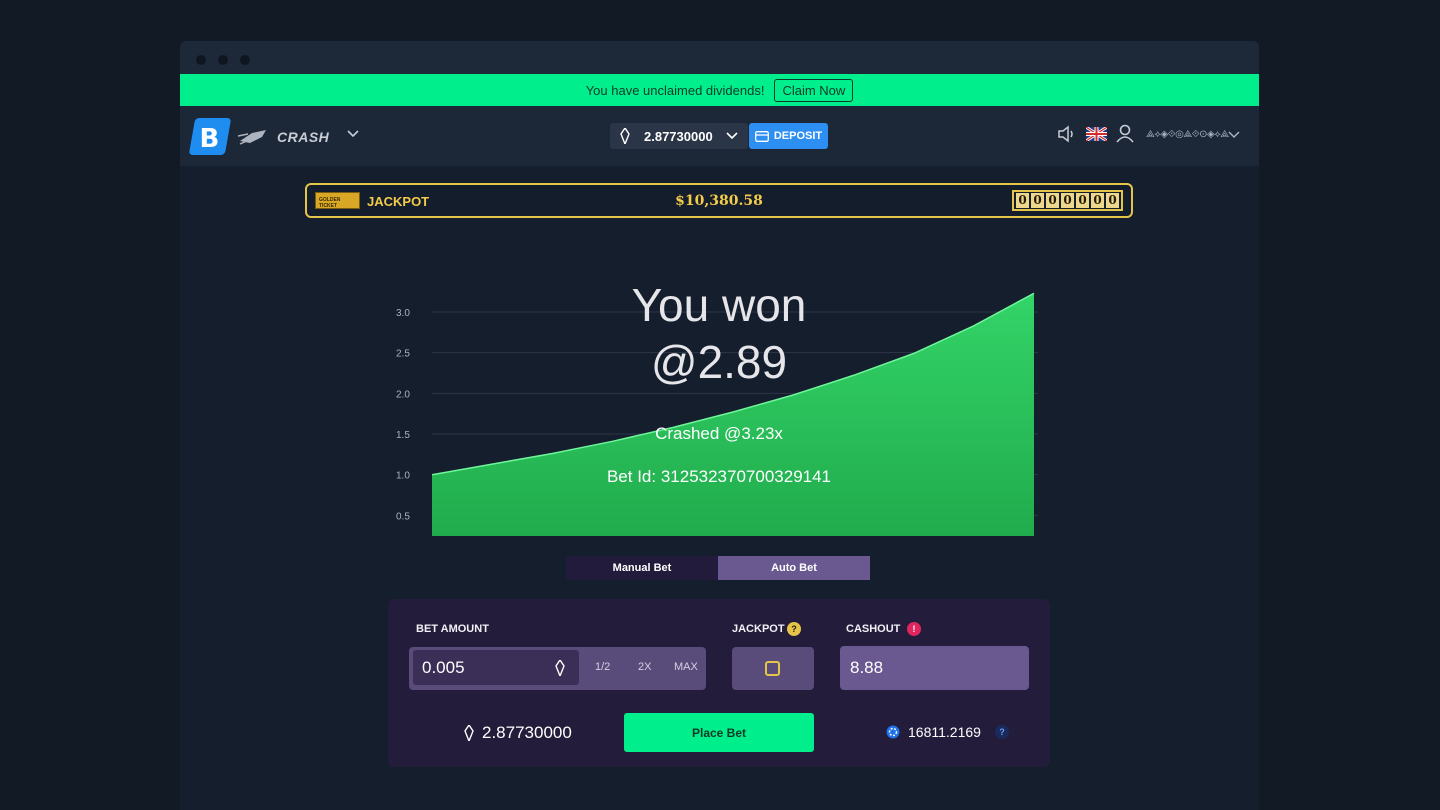 The image size is (1440, 810). Describe the element at coordinates (719, 476) in the screenshot. I see `bet-id-text: Bet Id: 312532370700329141` at that location.